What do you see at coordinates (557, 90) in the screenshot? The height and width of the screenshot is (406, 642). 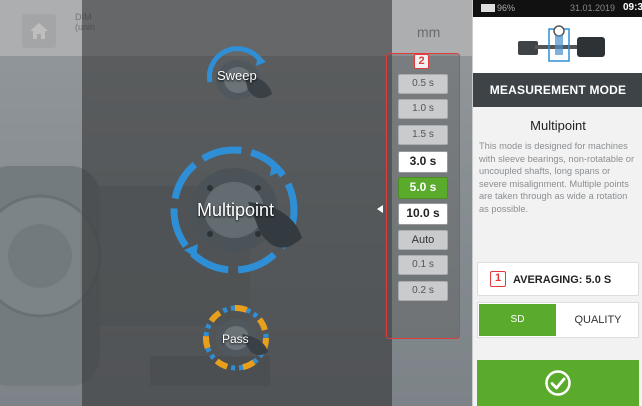 I see `panel-header: MEASUREMENT MODE` at bounding box center [557, 90].